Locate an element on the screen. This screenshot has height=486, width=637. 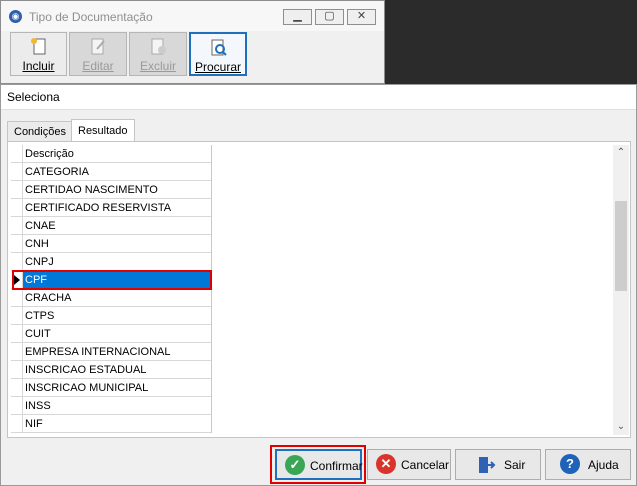
excluir-button: Excluir is located at coordinates (158, 54).